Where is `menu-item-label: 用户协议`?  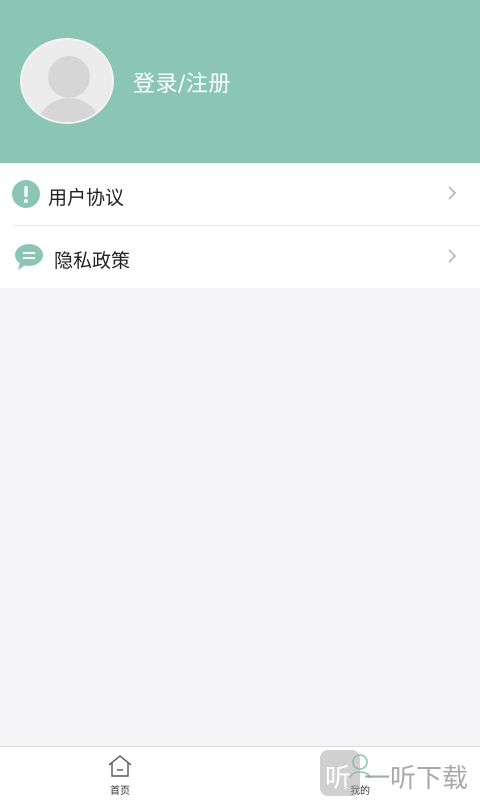 menu-item-label: 用户协议 is located at coordinates (86, 198).